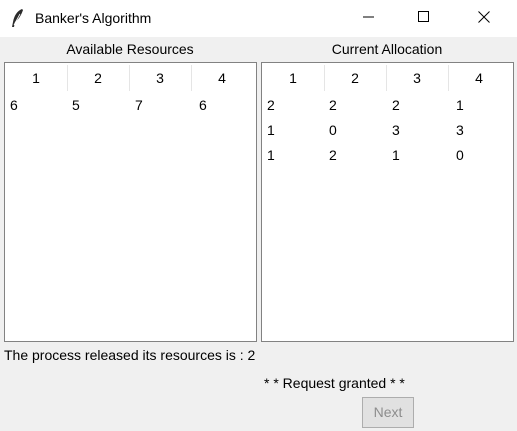 Image resolution: width=517 pixels, height=431 pixels. Describe the element at coordinates (388, 412) in the screenshot. I see `next-button: Next` at that location.